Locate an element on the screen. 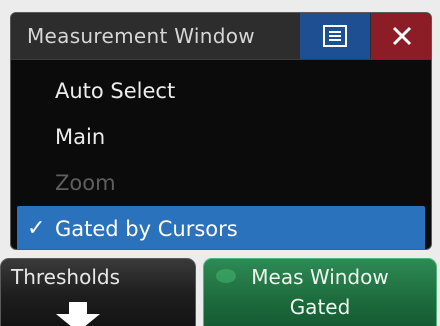 The image size is (440, 326). meas-window-softkey: Meas Window Gated is located at coordinates (320, 292).